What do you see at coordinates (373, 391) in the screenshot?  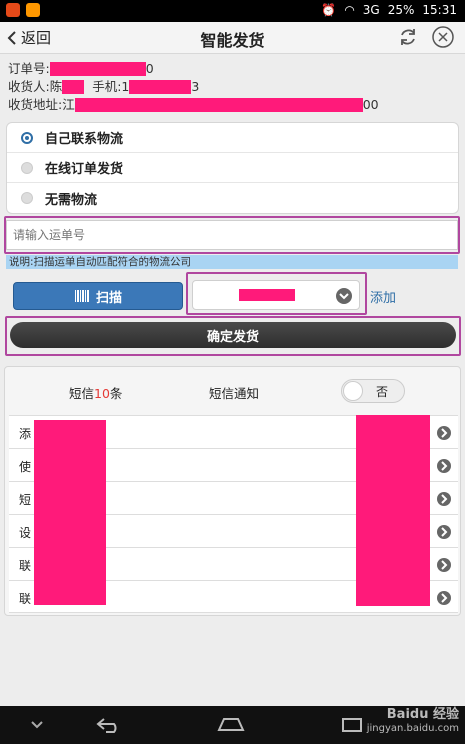 I see `sms-notify-toggle: 否` at bounding box center [373, 391].